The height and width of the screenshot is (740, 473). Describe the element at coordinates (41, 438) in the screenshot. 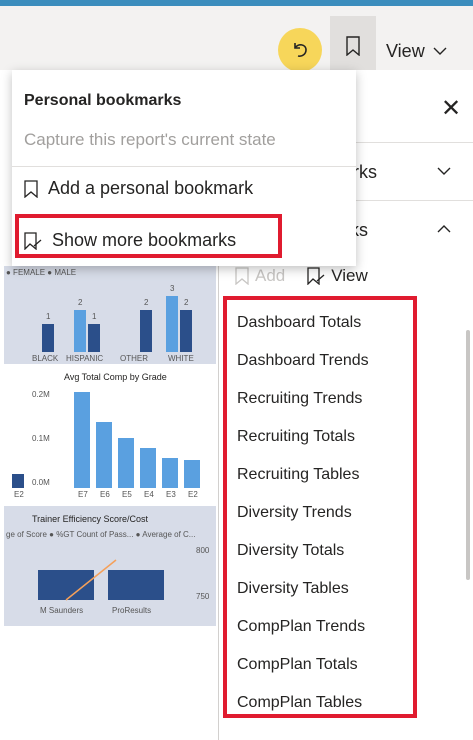

I see `y-tick: 0.1M` at that location.